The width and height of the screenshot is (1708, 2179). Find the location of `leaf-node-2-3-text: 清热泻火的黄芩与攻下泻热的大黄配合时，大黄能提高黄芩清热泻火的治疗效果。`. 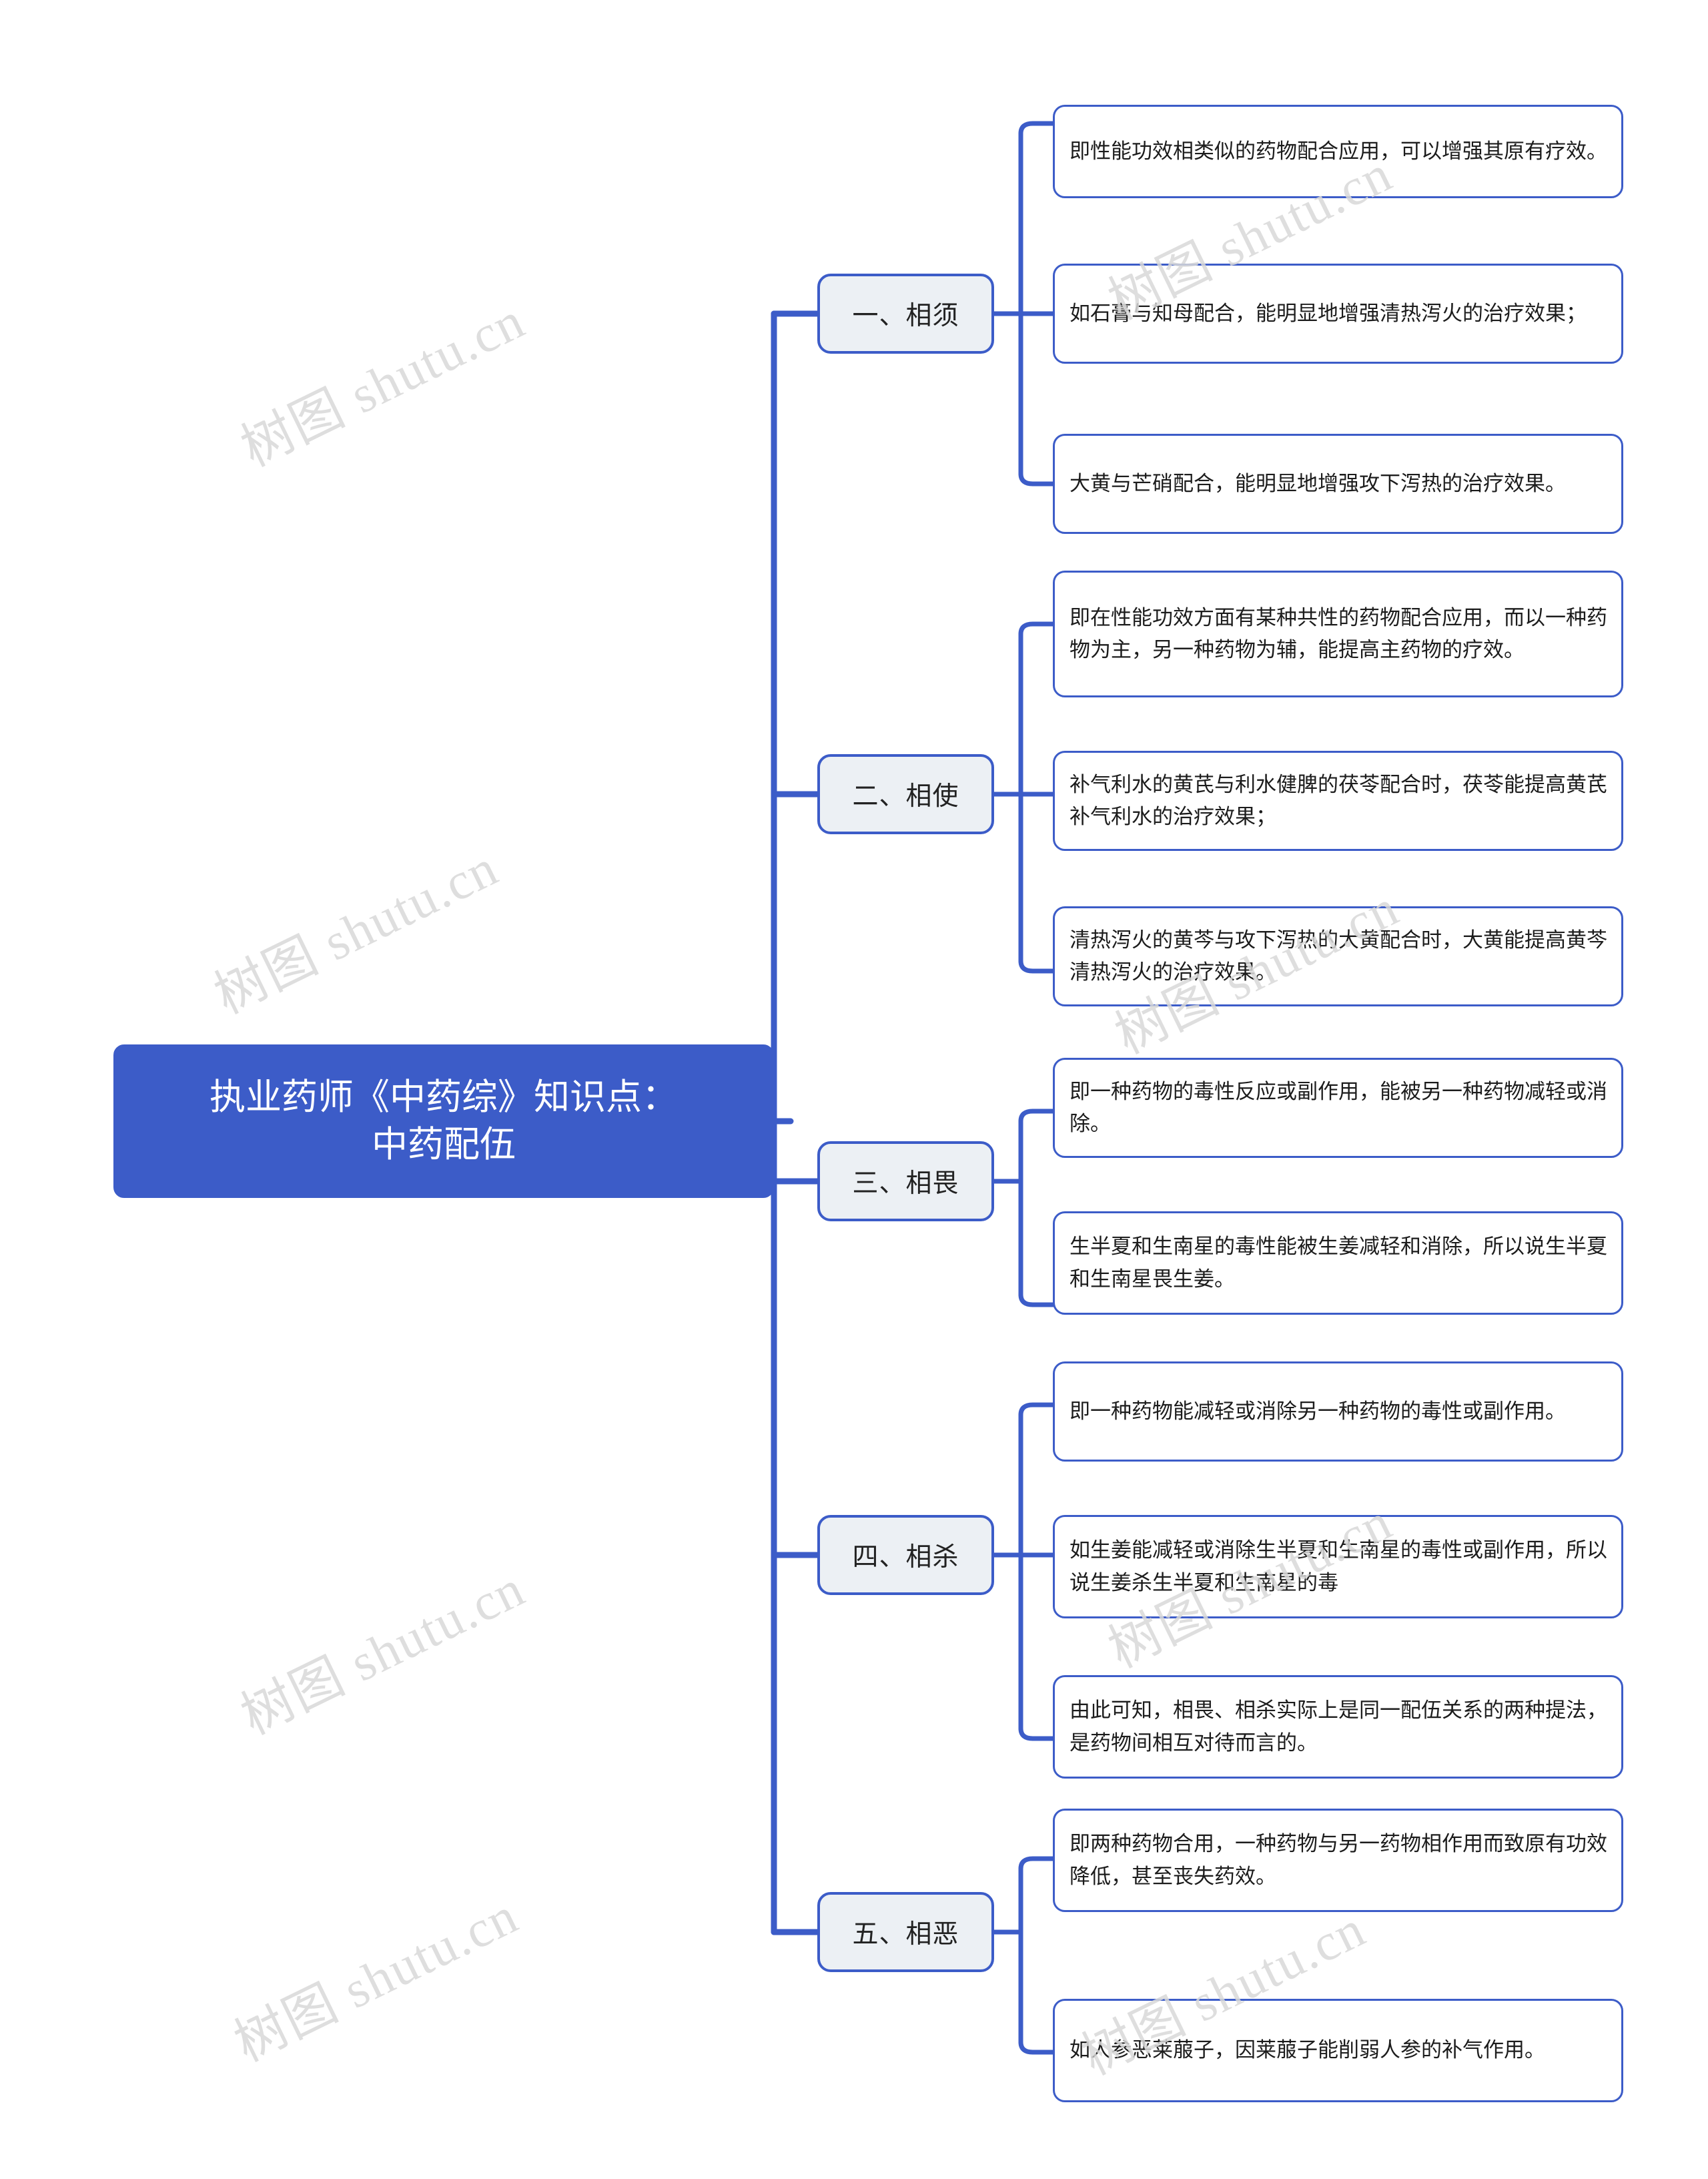

leaf-node-2-3-text: 清热泻火的黄芩与攻下泻热的大黄配合时，大黄能提高黄芩清热泻火的治疗效果。 is located at coordinates (1339, 956).